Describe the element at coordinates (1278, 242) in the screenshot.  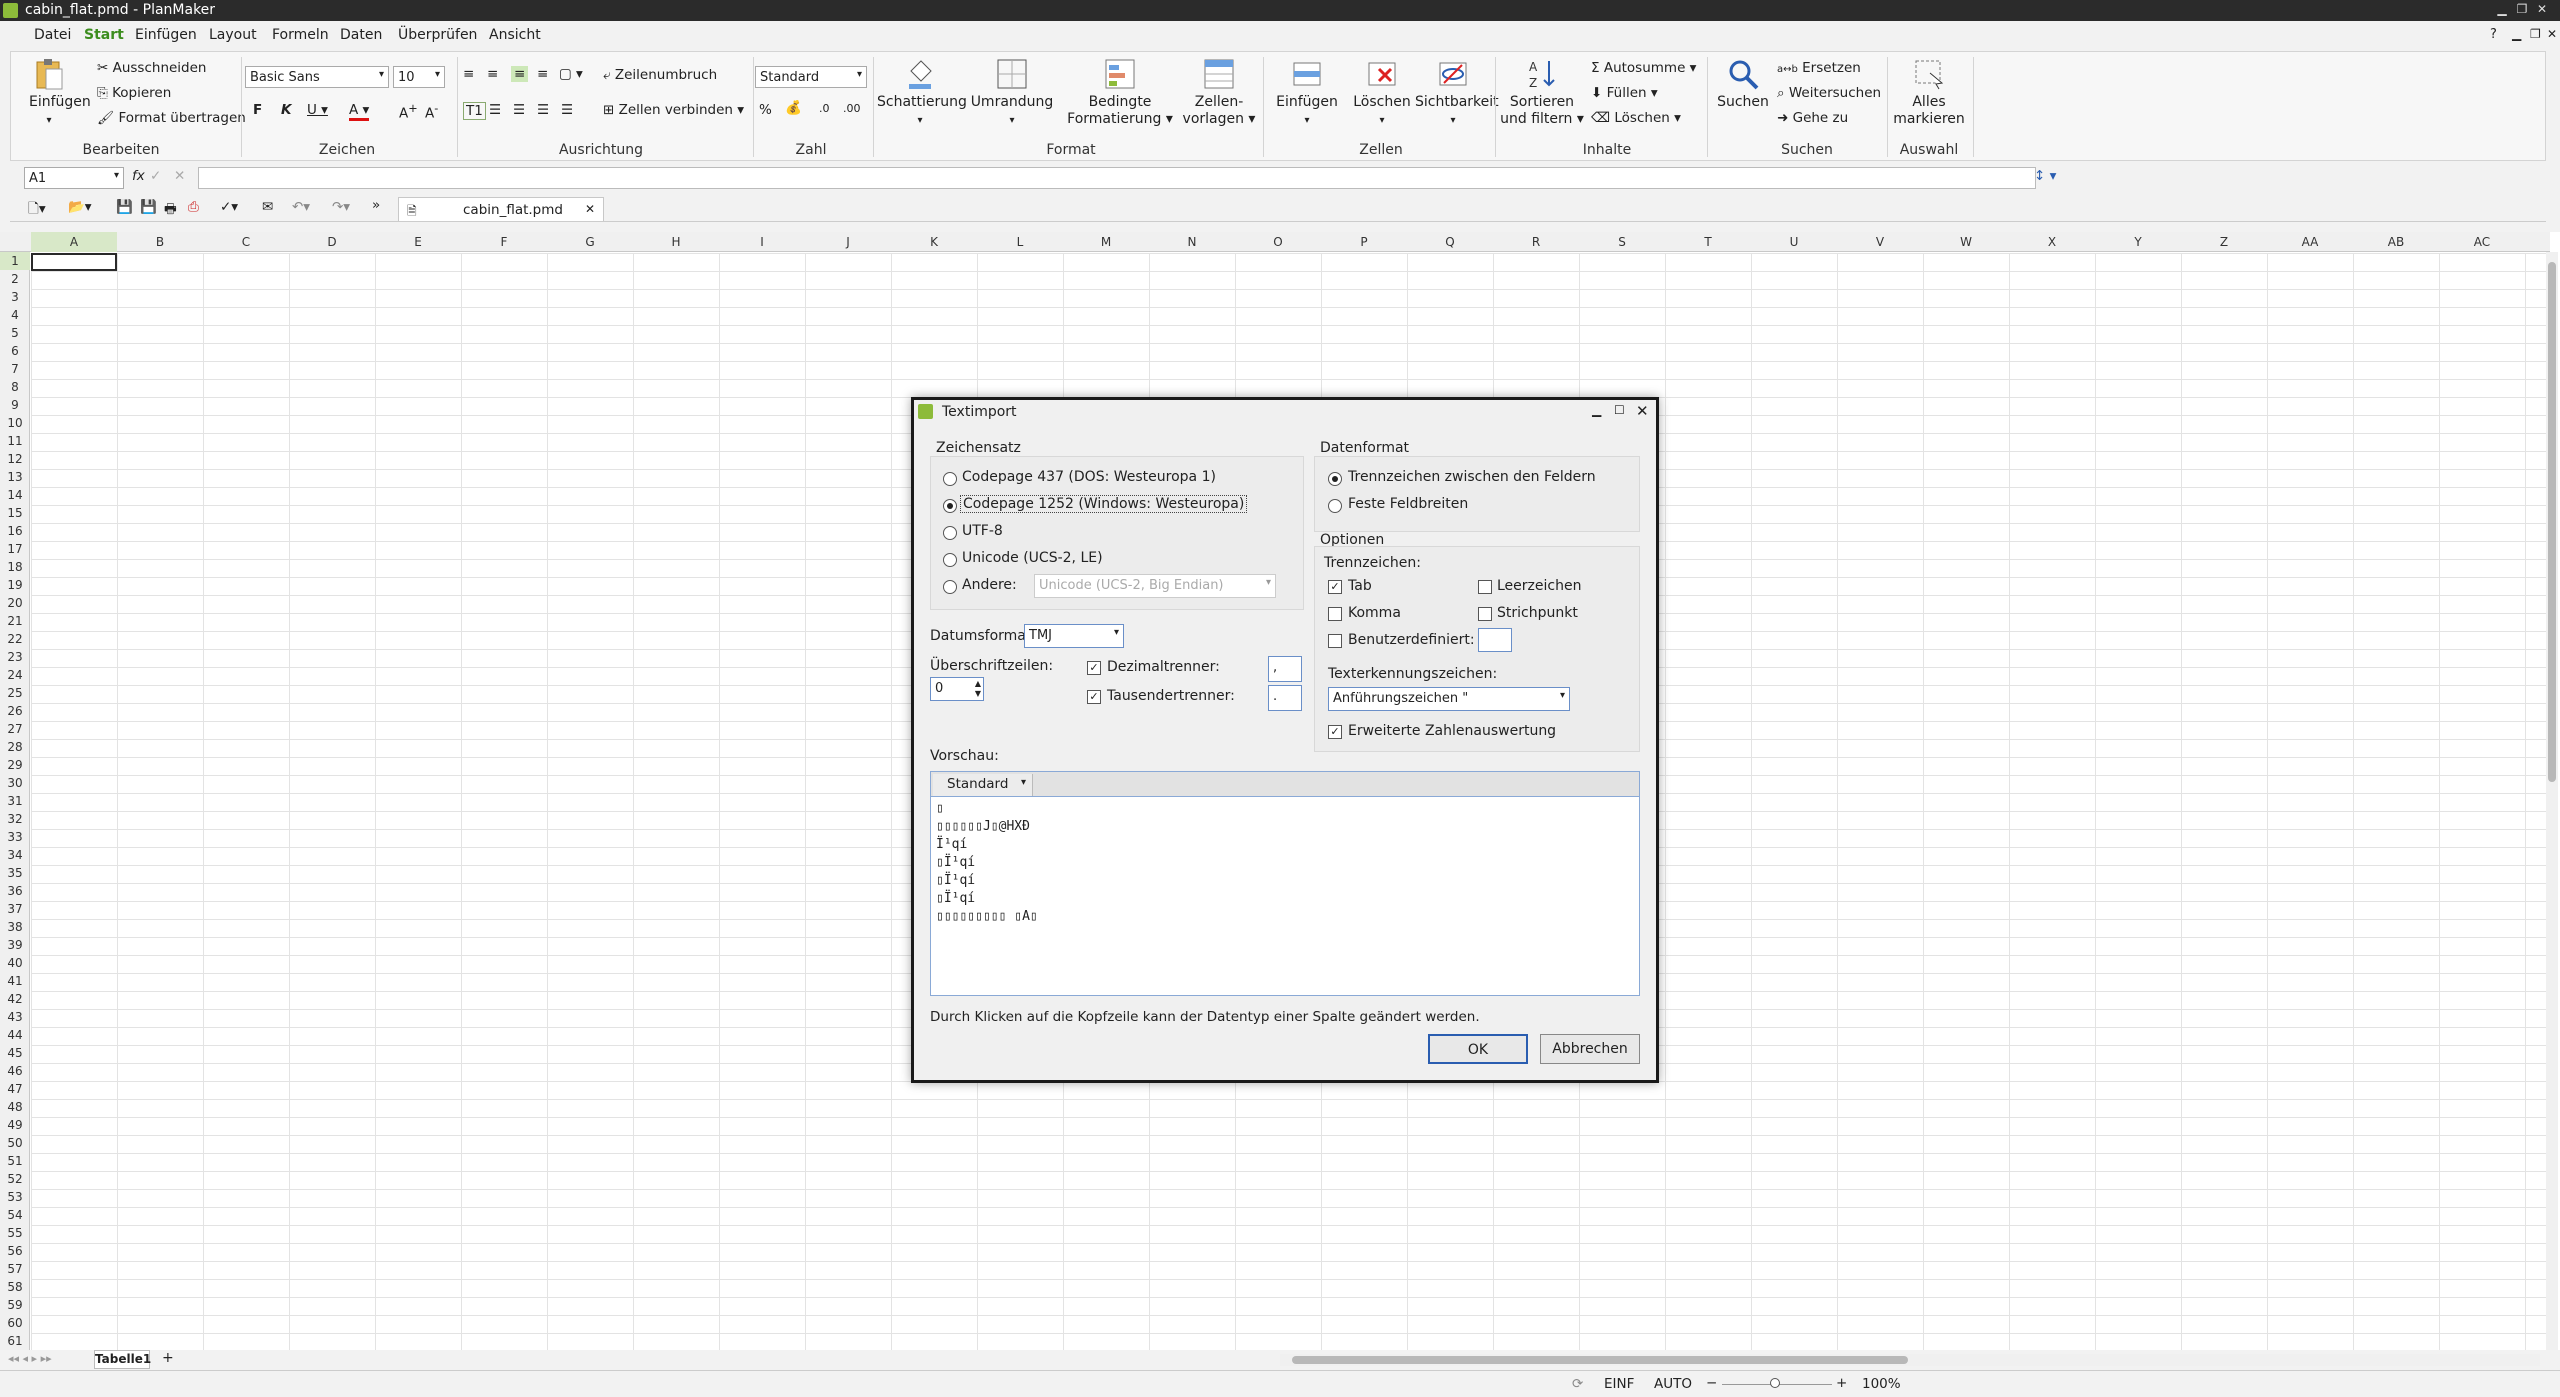
I see `column-header-o: O` at that location.